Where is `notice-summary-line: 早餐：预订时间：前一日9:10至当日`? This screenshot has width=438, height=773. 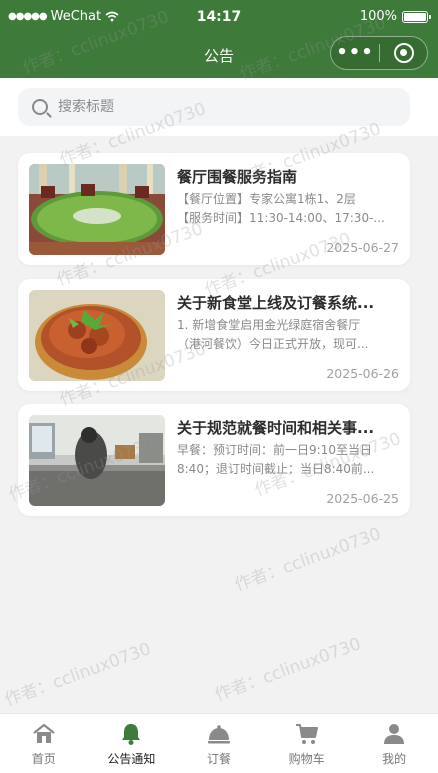 notice-summary-line: 早餐：预订时间：前一日9:10至当日 is located at coordinates (274, 450).